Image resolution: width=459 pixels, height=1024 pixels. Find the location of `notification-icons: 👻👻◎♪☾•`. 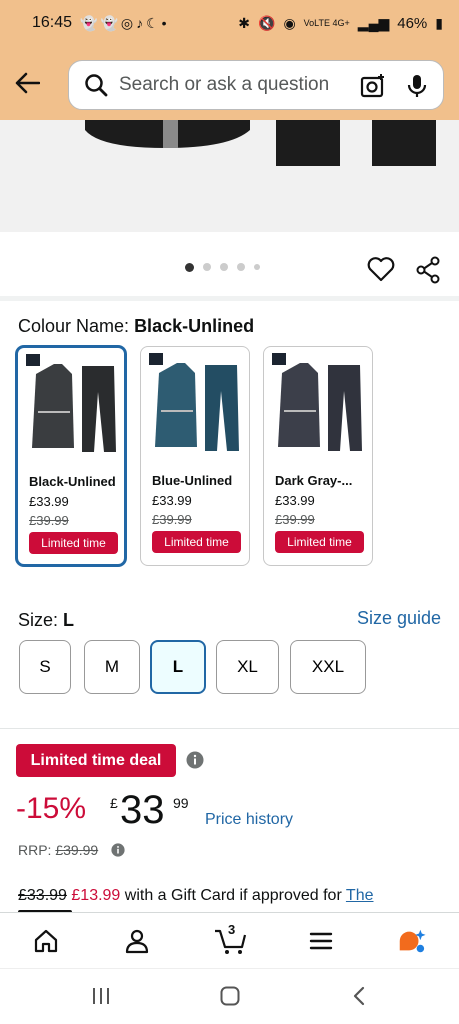

notification-icons: 👻👻◎♪☾• is located at coordinates (125, 22).